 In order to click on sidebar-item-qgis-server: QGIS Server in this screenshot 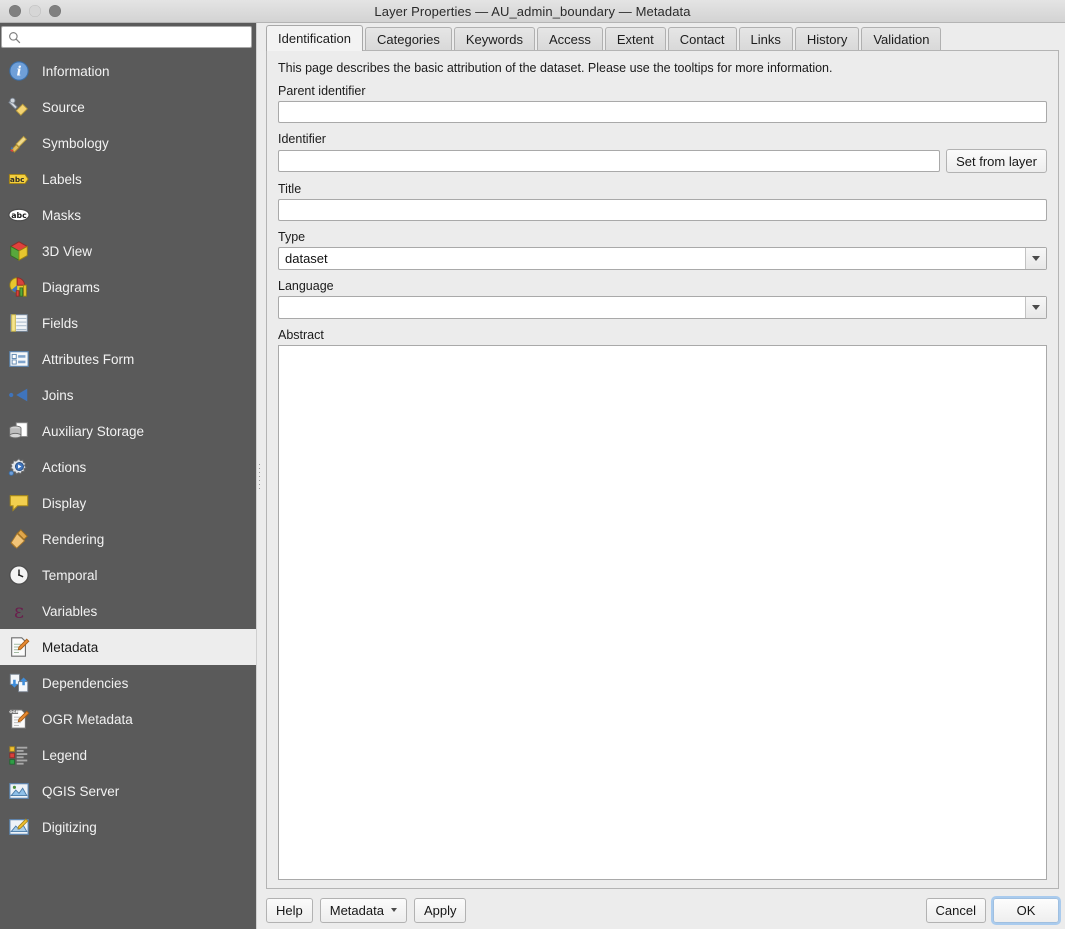, I will do `click(128, 791)`.